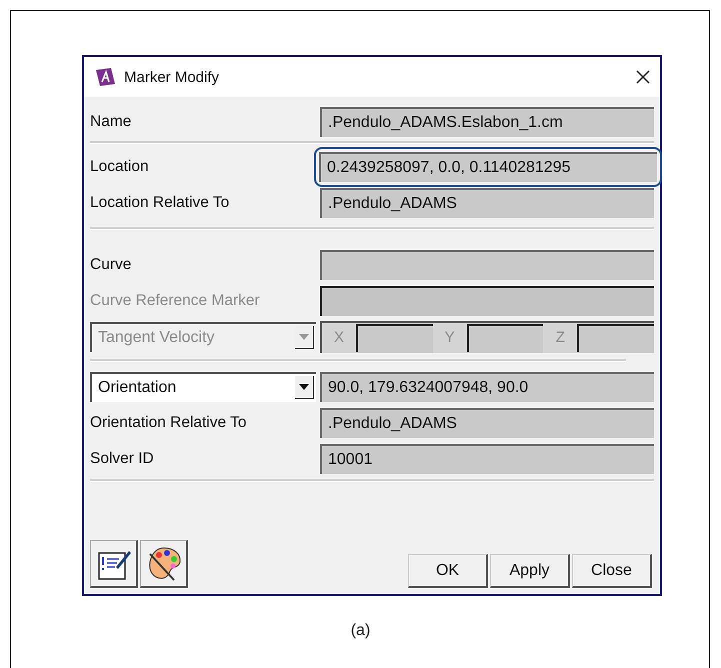  What do you see at coordinates (164, 564) in the screenshot?
I see `palette-icon` at bounding box center [164, 564].